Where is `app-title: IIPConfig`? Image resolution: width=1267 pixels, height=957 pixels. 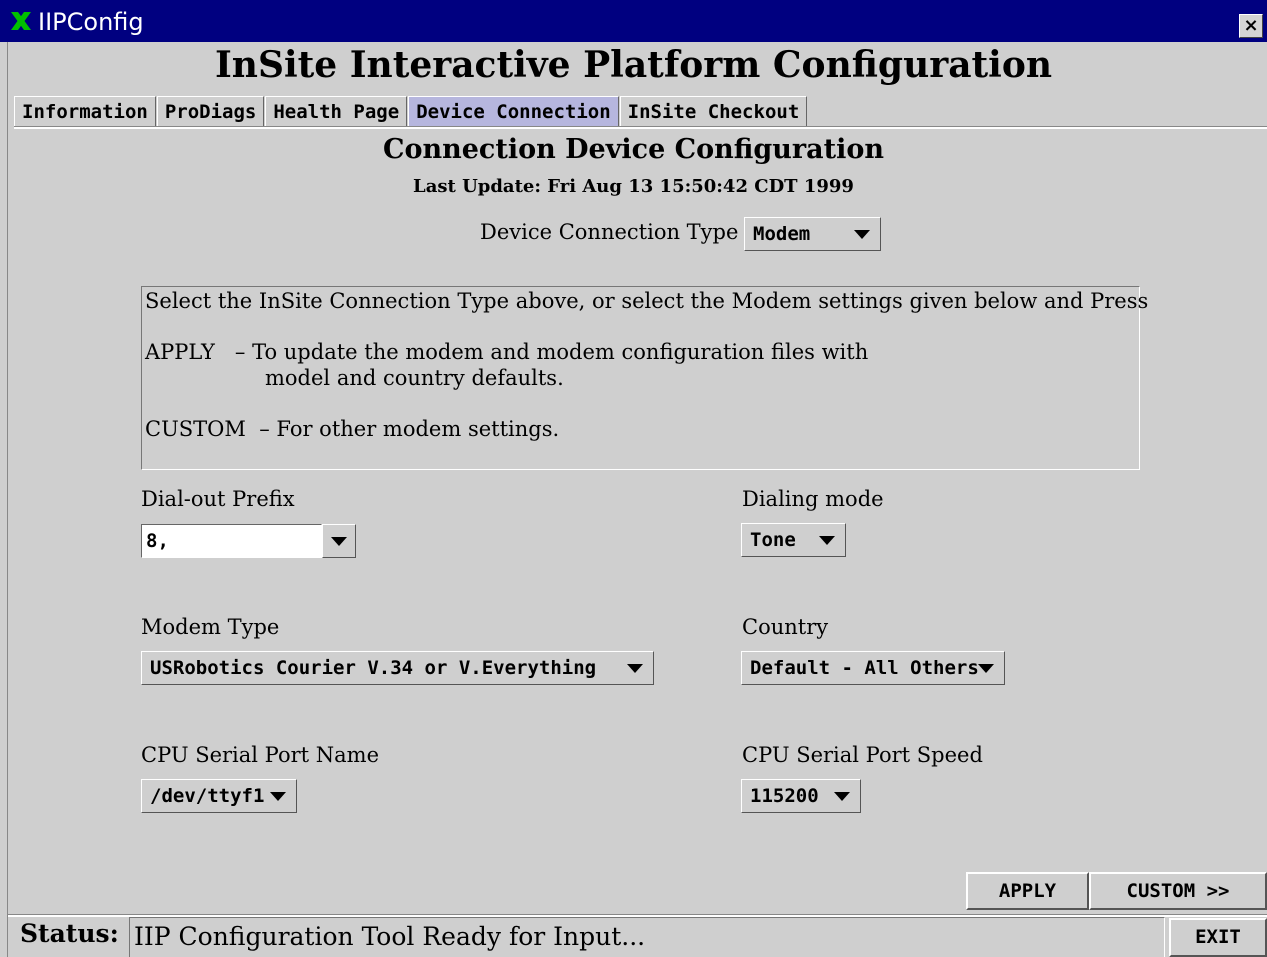 app-title: IIPConfig is located at coordinates (91, 22).